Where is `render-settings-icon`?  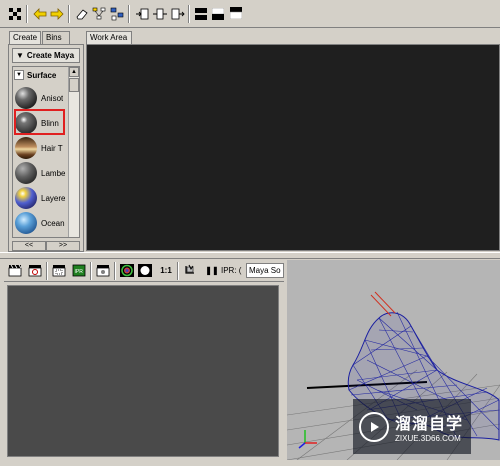 render-settings-icon is located at coordinates (103, 270).